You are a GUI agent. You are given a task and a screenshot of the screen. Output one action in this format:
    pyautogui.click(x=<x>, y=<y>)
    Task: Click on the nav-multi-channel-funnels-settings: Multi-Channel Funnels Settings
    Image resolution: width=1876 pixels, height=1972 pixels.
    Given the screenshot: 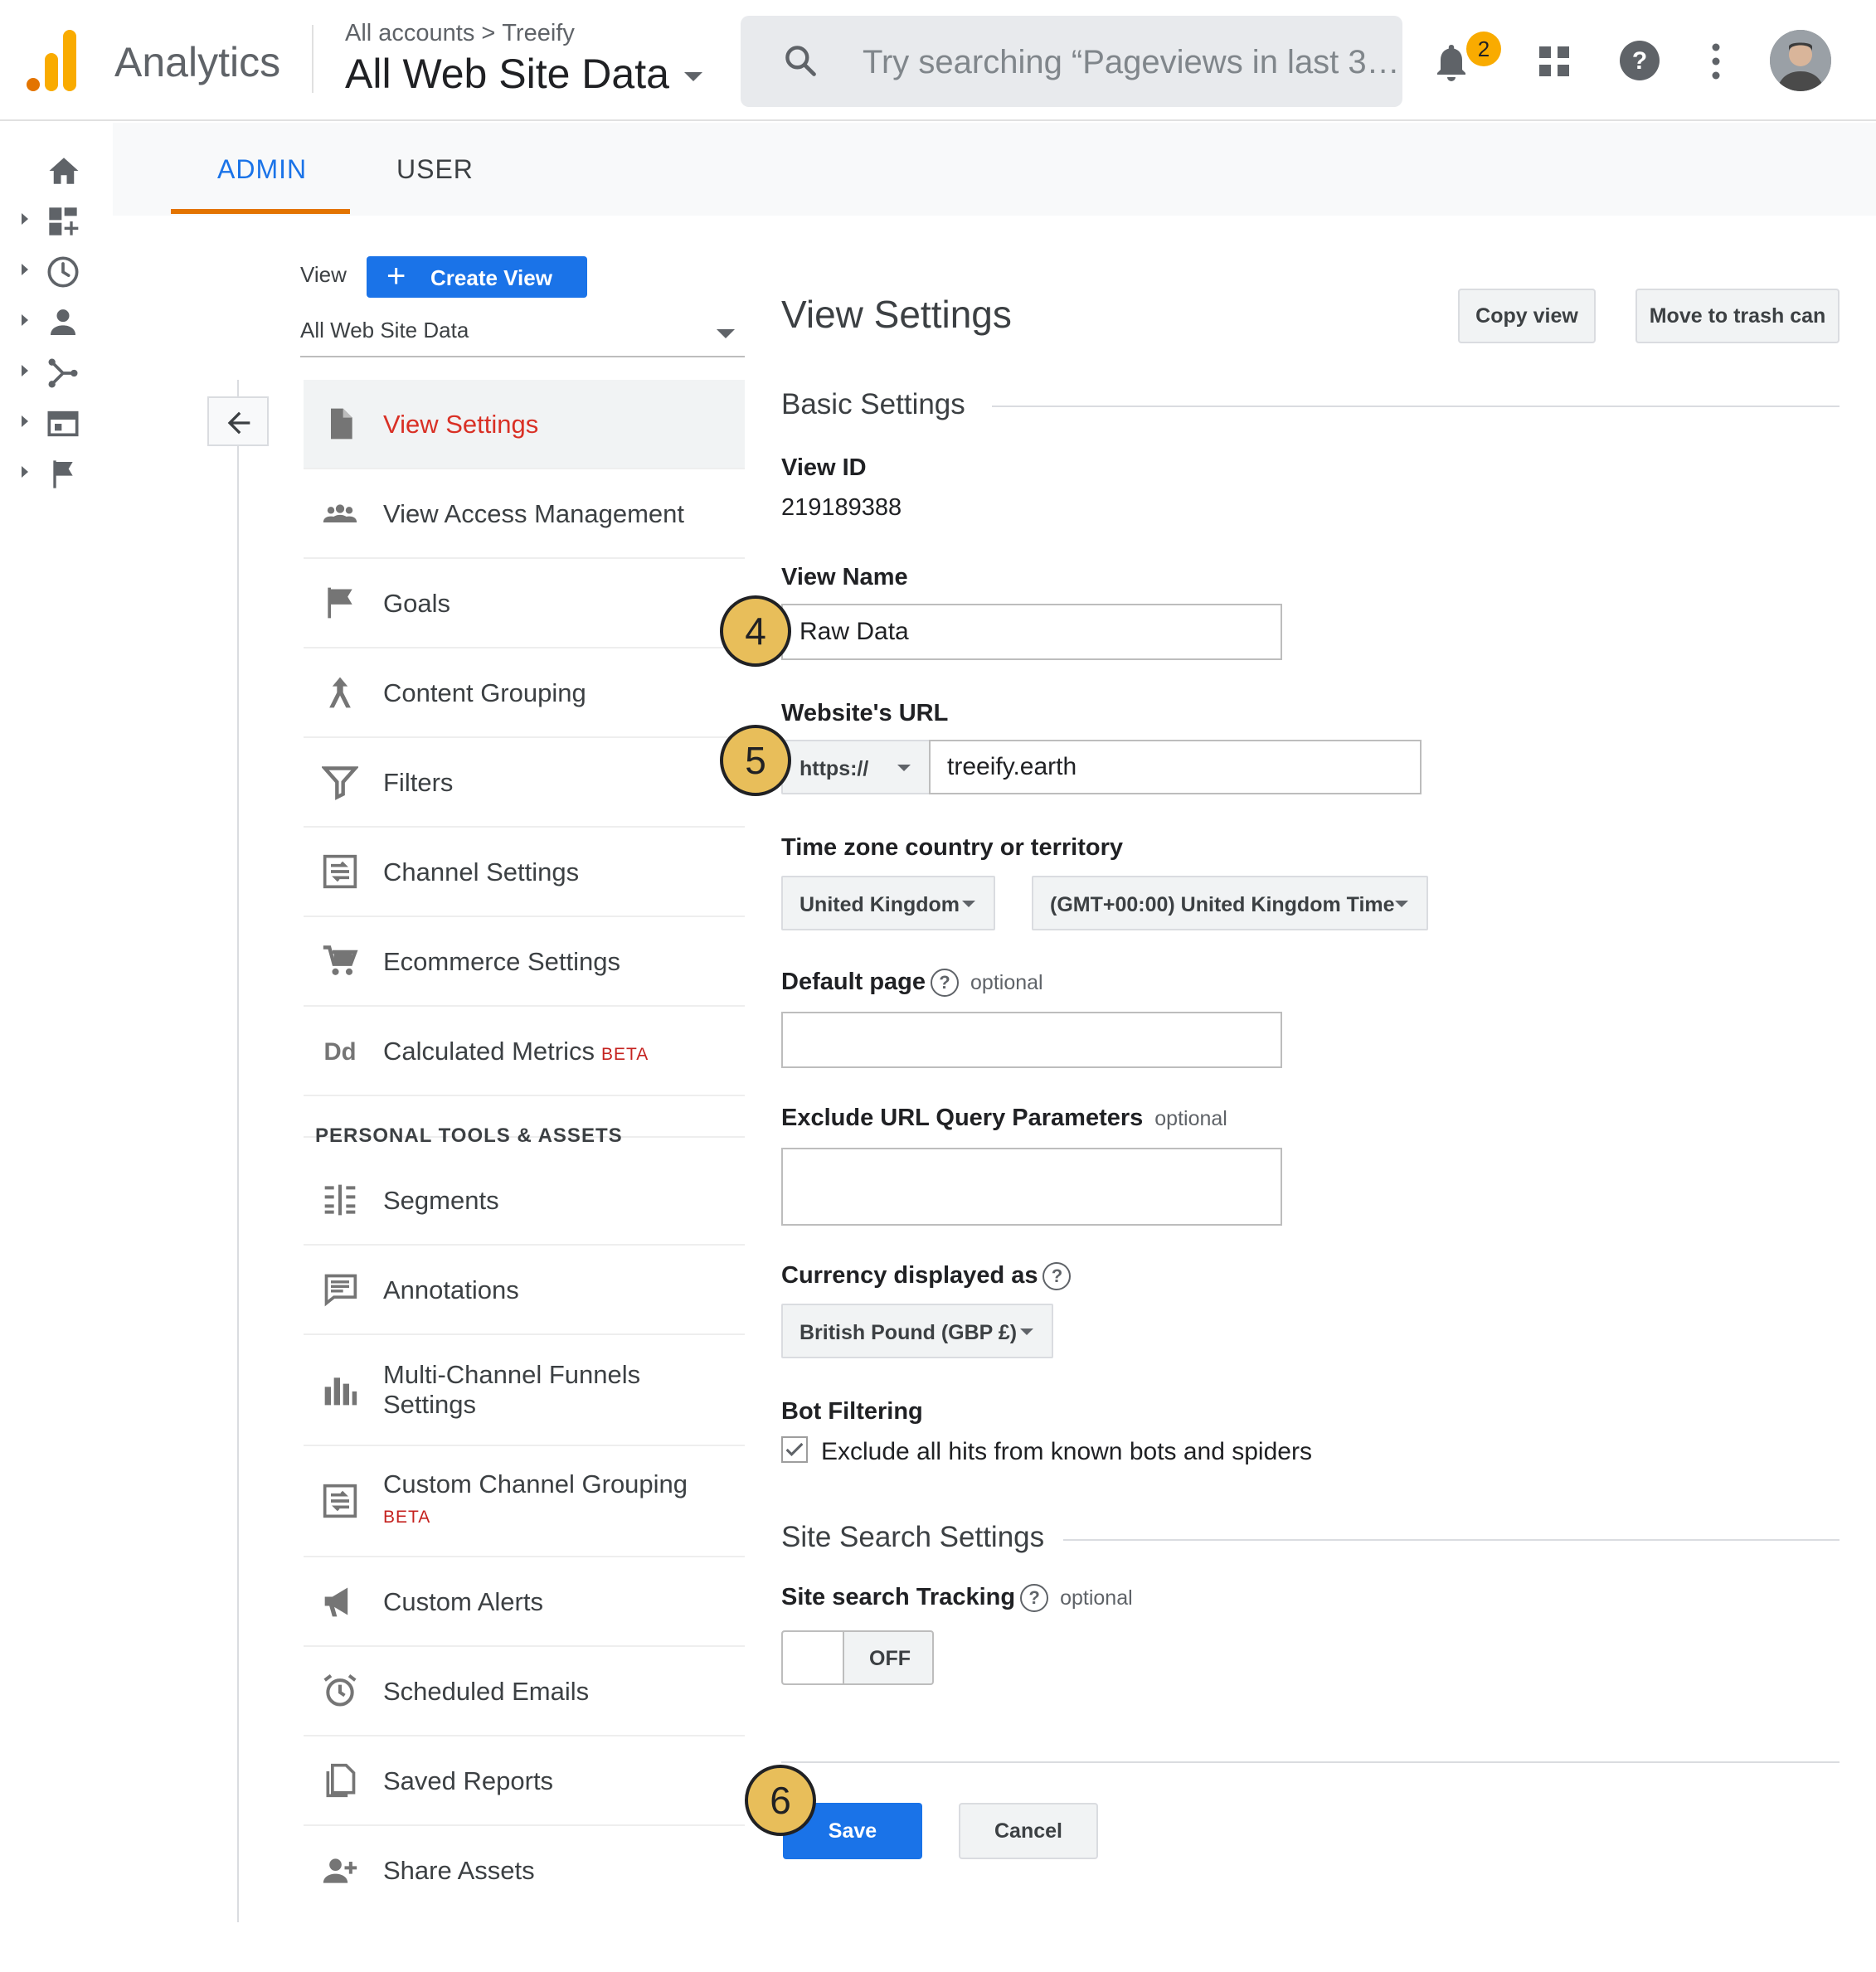 What is the action you would take?
    pyautogui.click(x=524, y=1390)
    